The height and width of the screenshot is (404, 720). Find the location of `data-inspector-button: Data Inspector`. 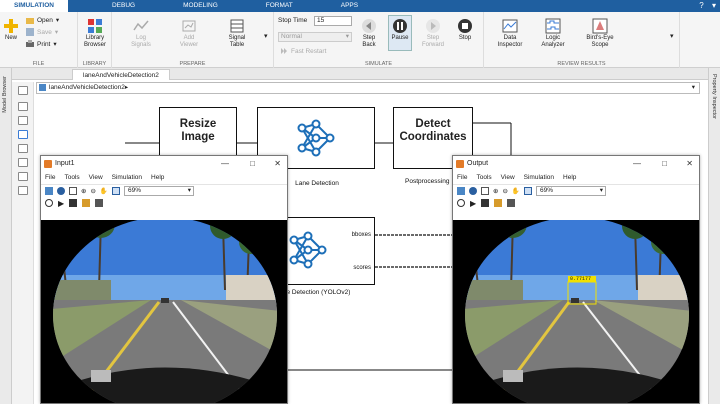

data-inspector-button: Data Inspector is located at coordinates (510, 33).